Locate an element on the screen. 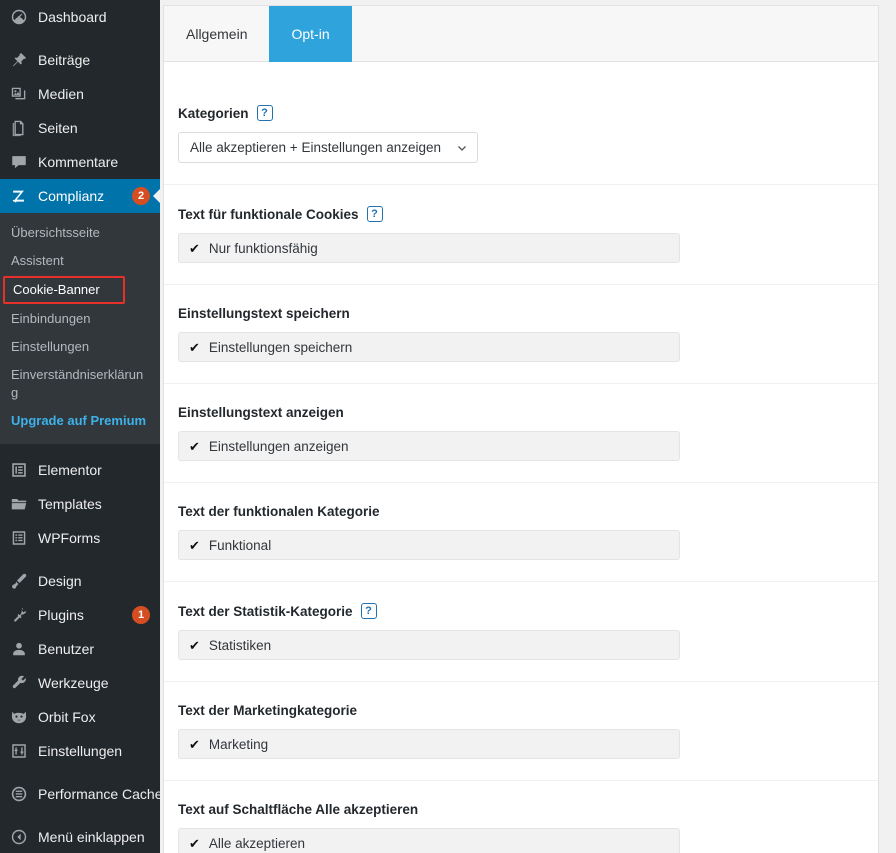 Image resolution: width=896 pixels, height=853 pixels. submenu-item-einverst-ndniserkl-rung: Einverständniserklärung is located at coordinates (80, 384).